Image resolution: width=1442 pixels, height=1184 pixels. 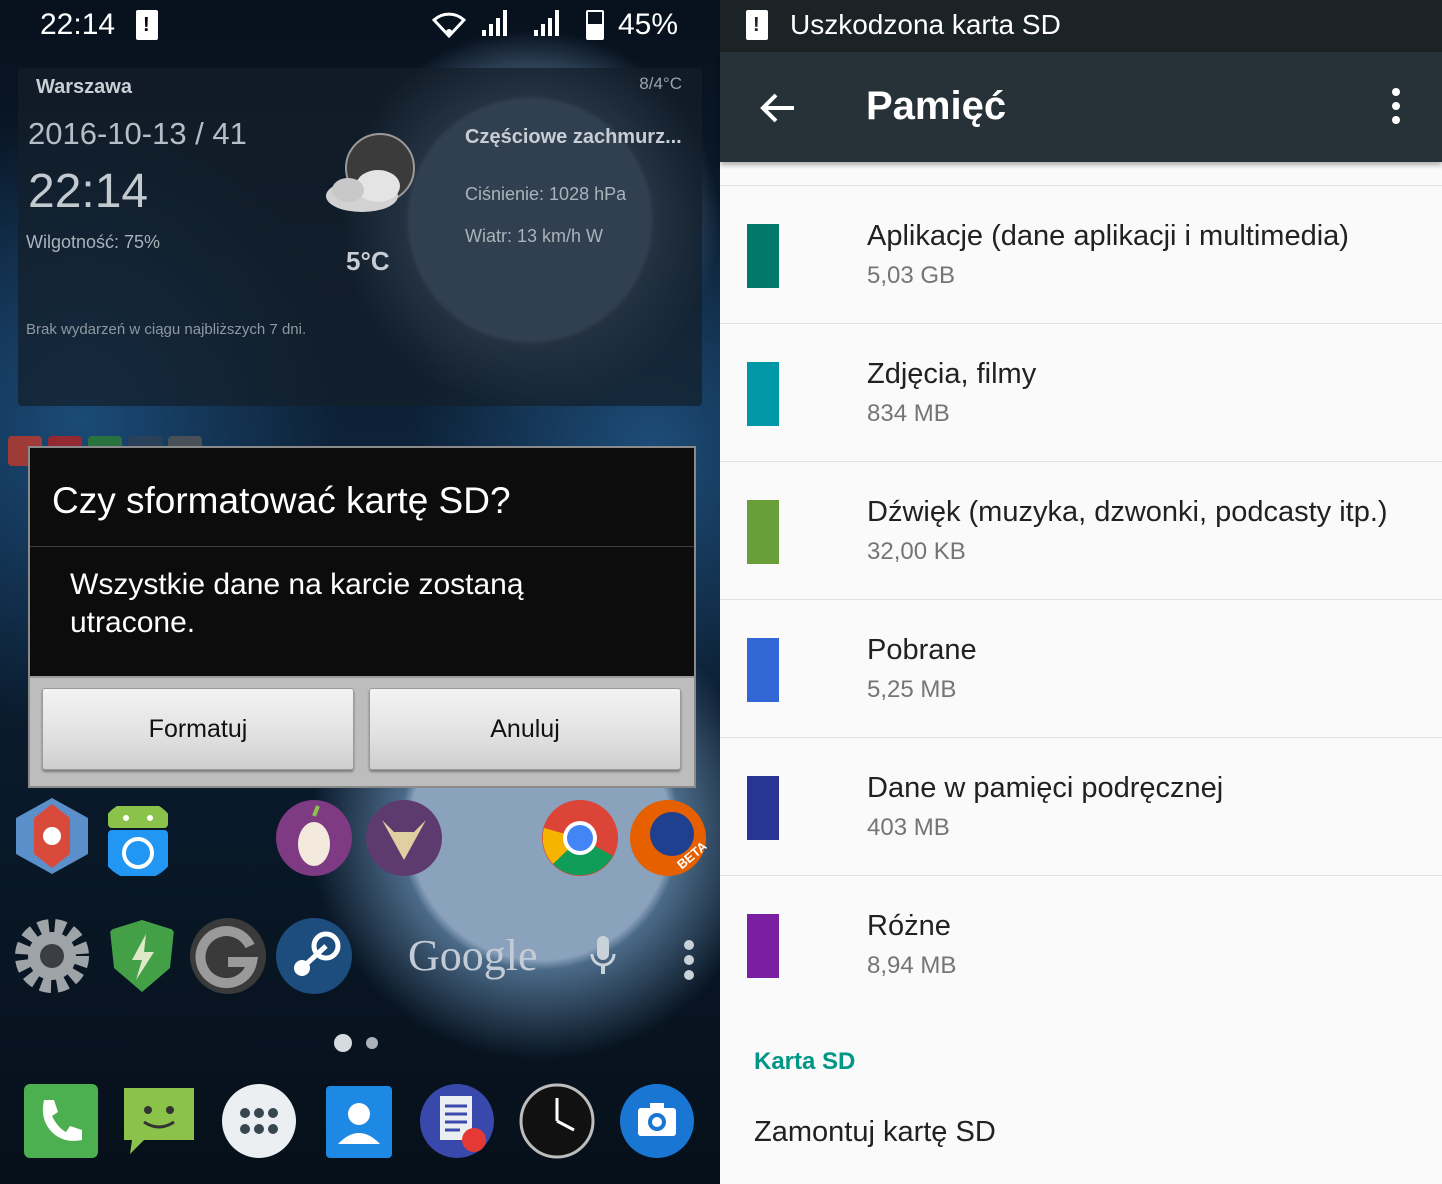 I want to click on storage-category-title: Pobrane, so click(x=922, y=650).